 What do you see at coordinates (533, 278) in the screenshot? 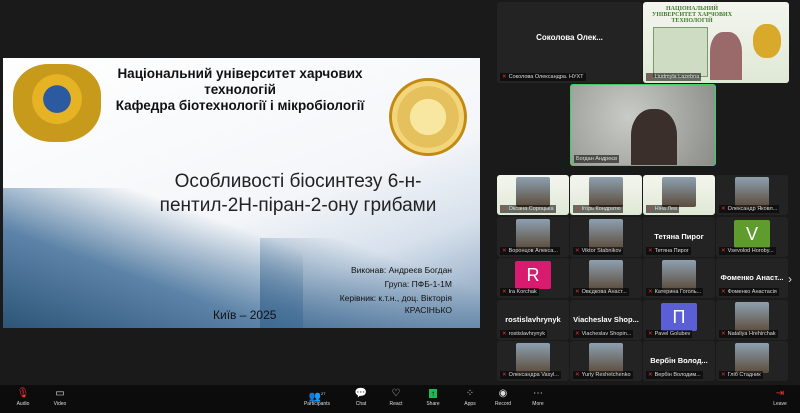
I see `video-tile: R ✕ Ira Korchak` at bounding box center [533, 278].